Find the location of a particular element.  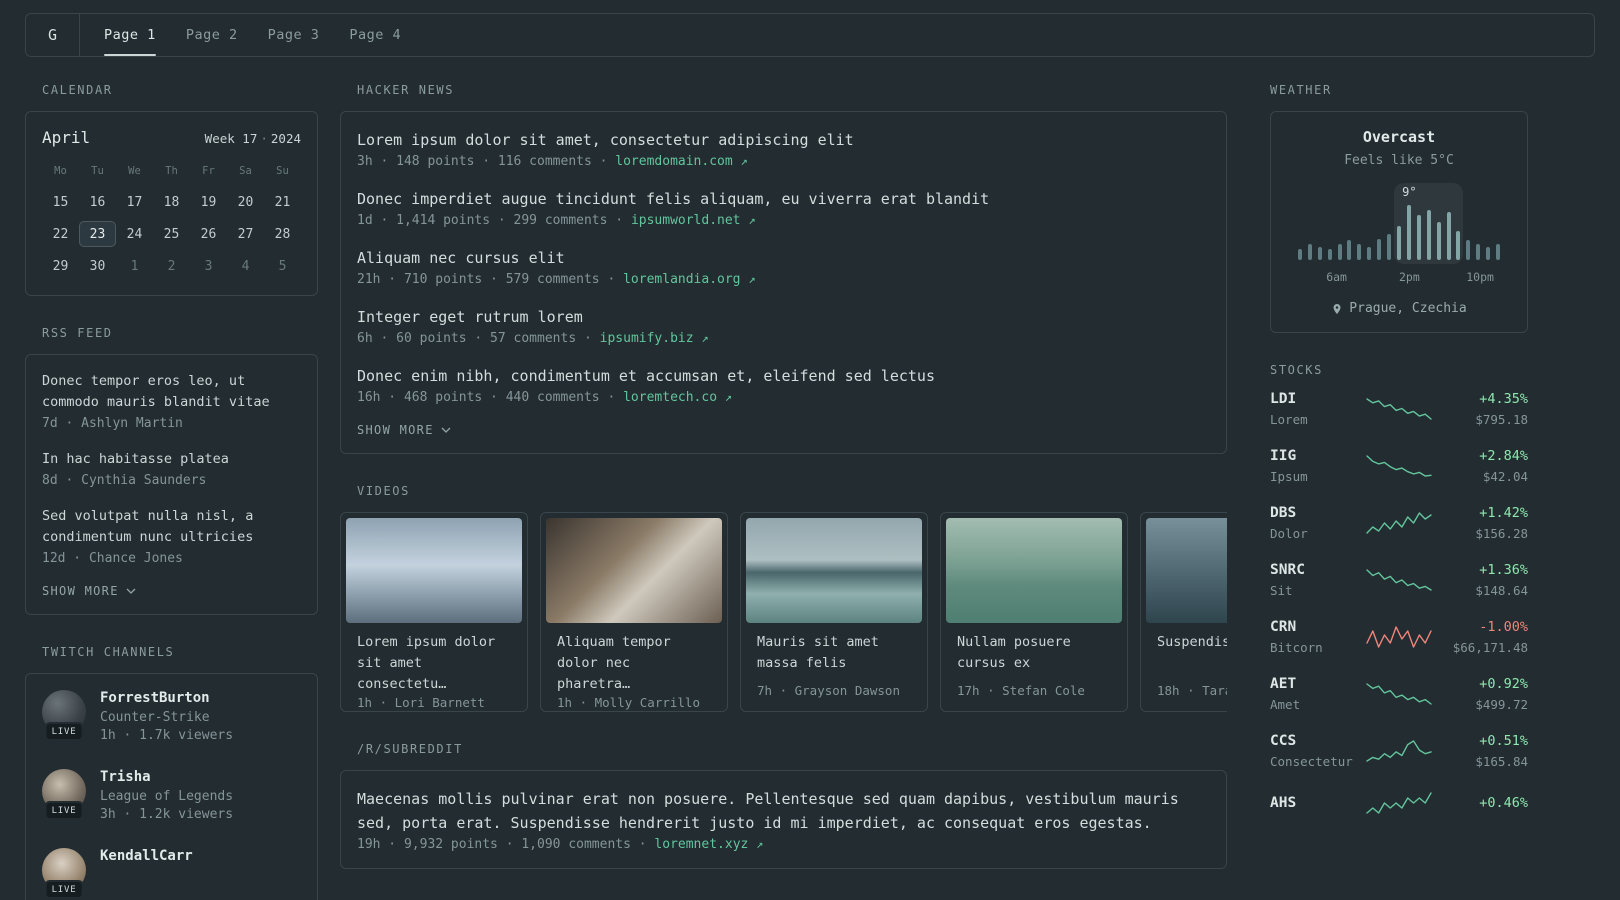

twitch-channel-game: Counter-Strike is located at coordinates (166, 717).